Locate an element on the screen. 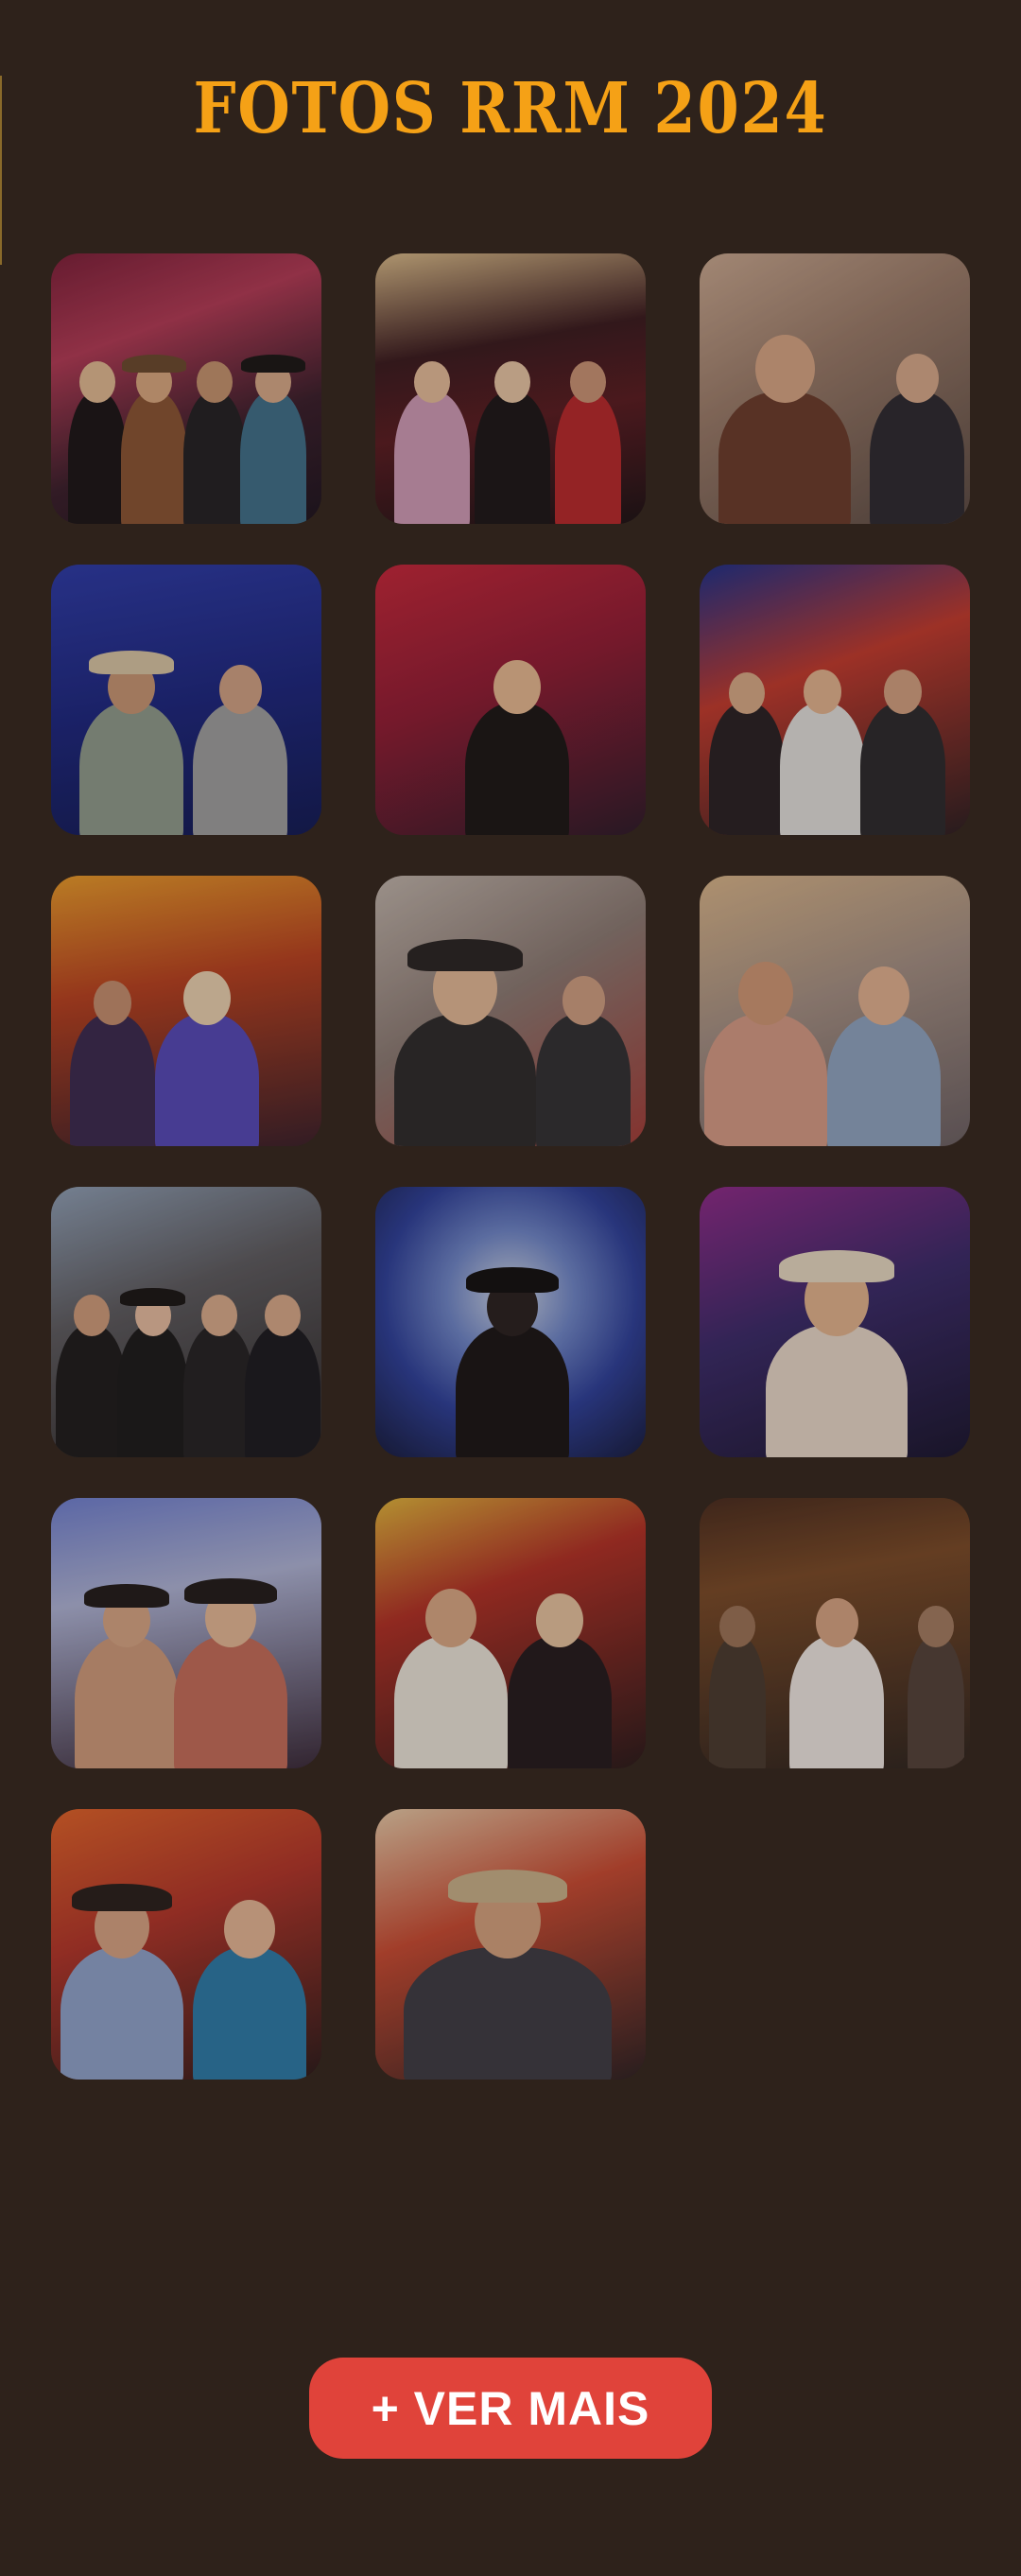 The image size is (1021, 2576). decorative-edge-line is located at coordinates (1, 170).